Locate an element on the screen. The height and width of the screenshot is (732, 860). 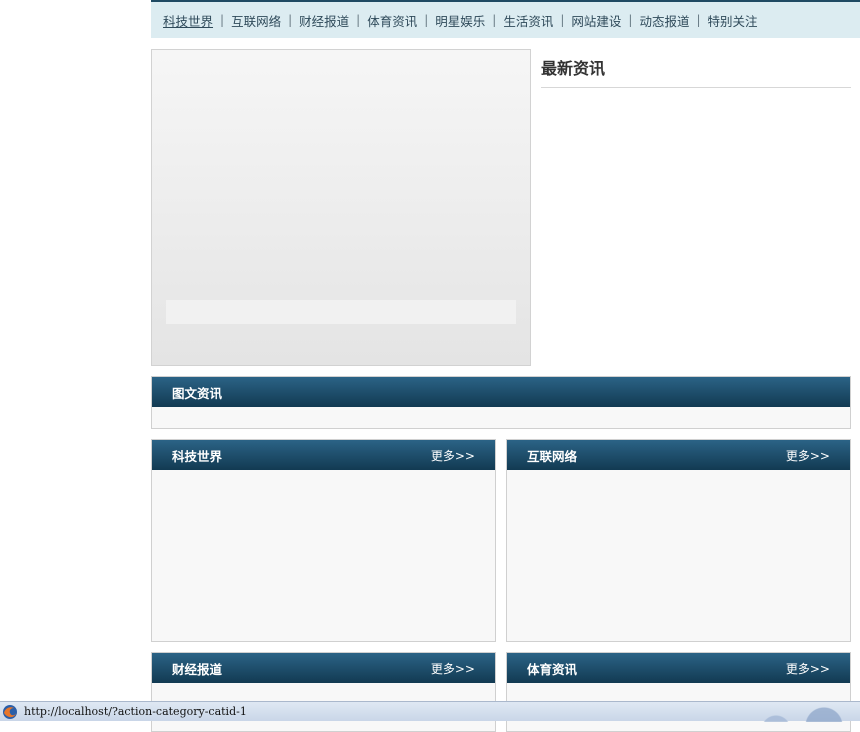
tech-title: 科技世界 is located at coordinates (197, 456).